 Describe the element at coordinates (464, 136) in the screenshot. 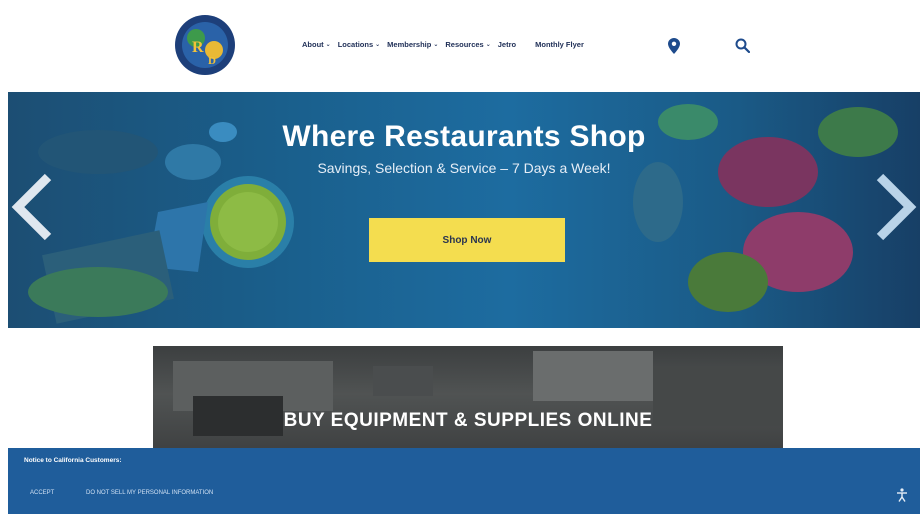

I see `hero-title: Where Restaurants Shop` at that location.